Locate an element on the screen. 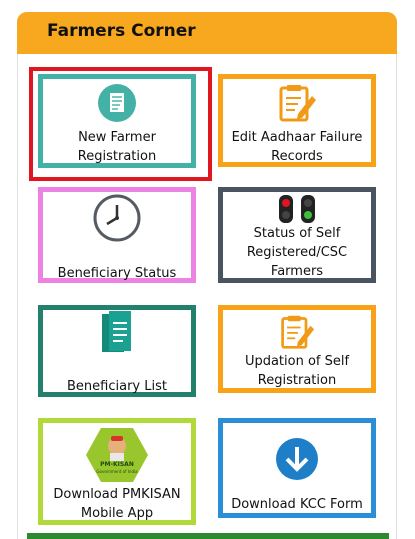 The width and height of the screenshot is (415, 539). tile-label: Beneficiary Status is located at coordinates (117, 273).